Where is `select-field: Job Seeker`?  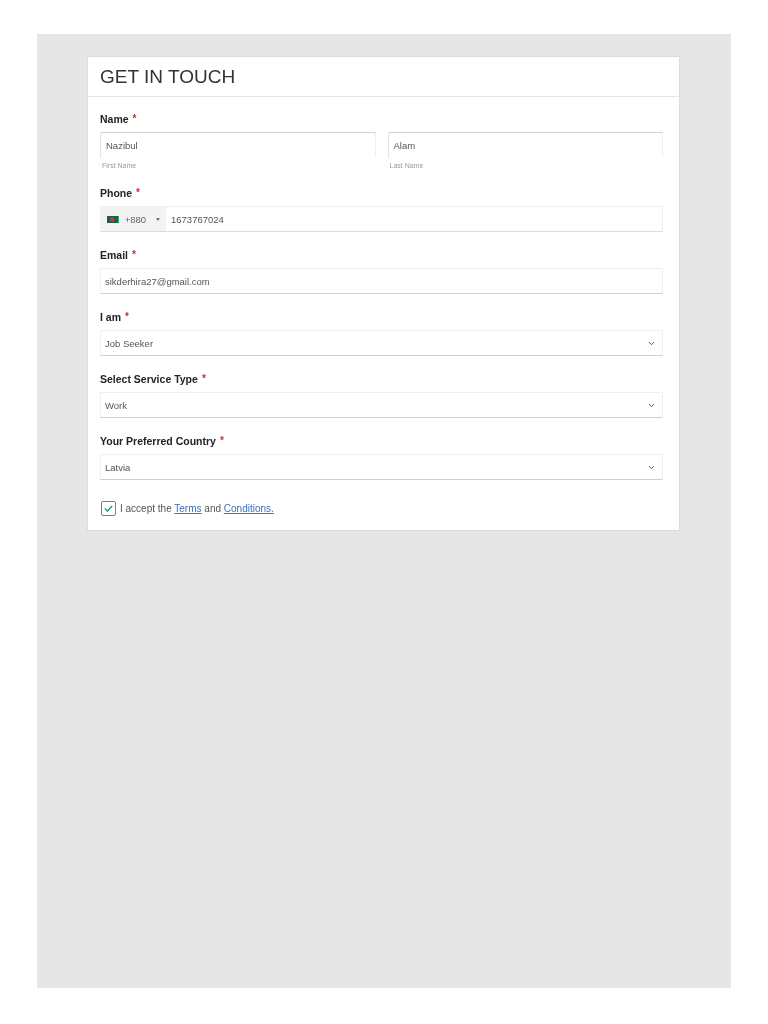 select-field: Job Seeker is located at coordinates (381, 343).